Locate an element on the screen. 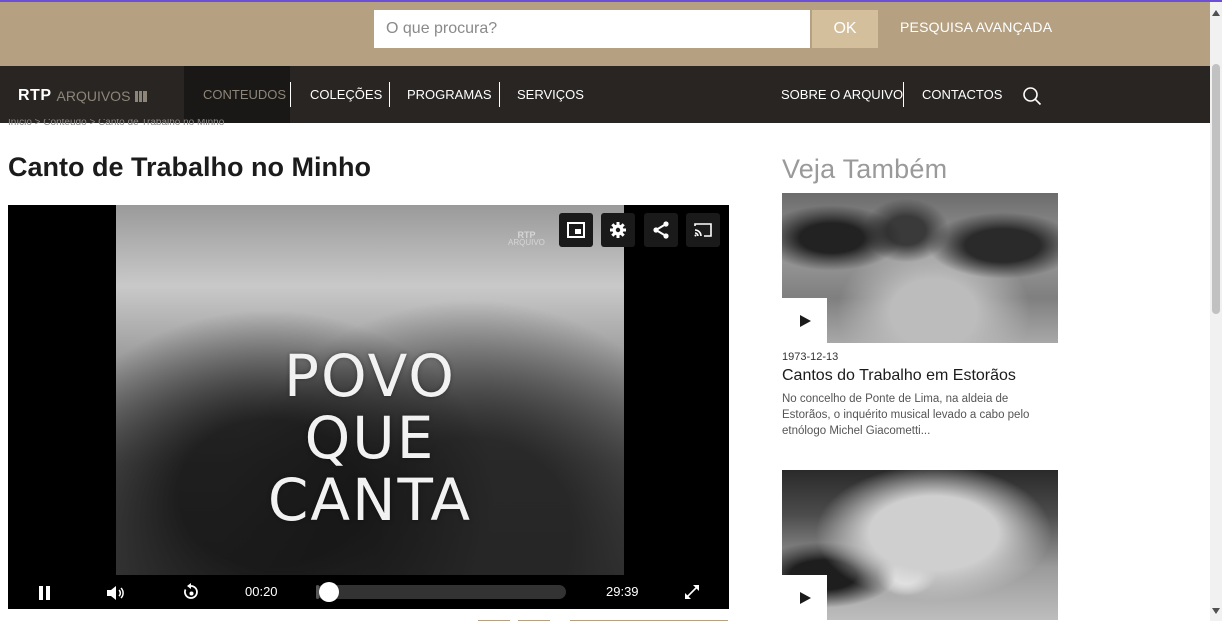  settings-button is located at coordinates (618, 230).